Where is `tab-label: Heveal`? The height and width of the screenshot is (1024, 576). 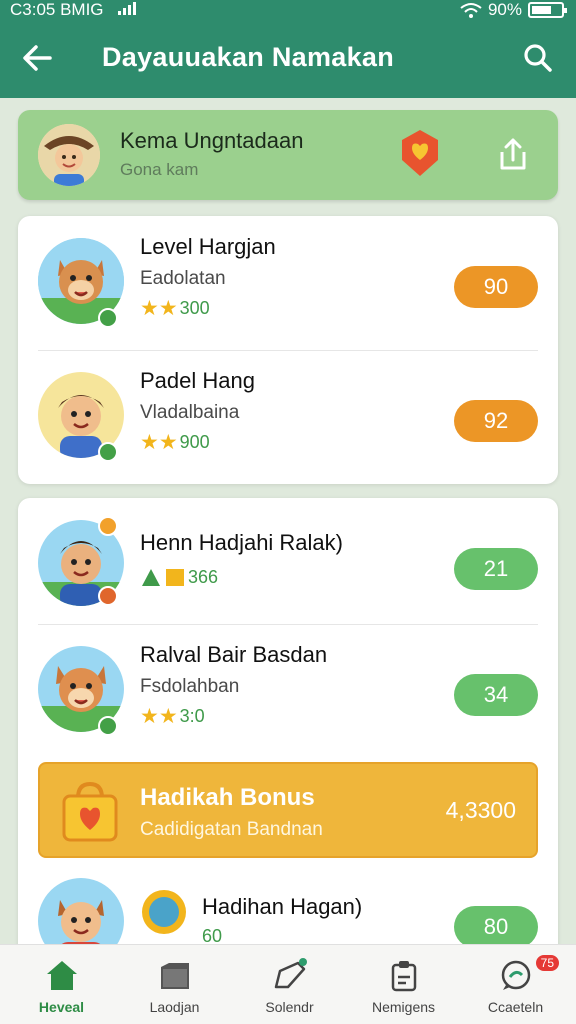
tab-label: Heveal is located at coordinates (61, 1007).